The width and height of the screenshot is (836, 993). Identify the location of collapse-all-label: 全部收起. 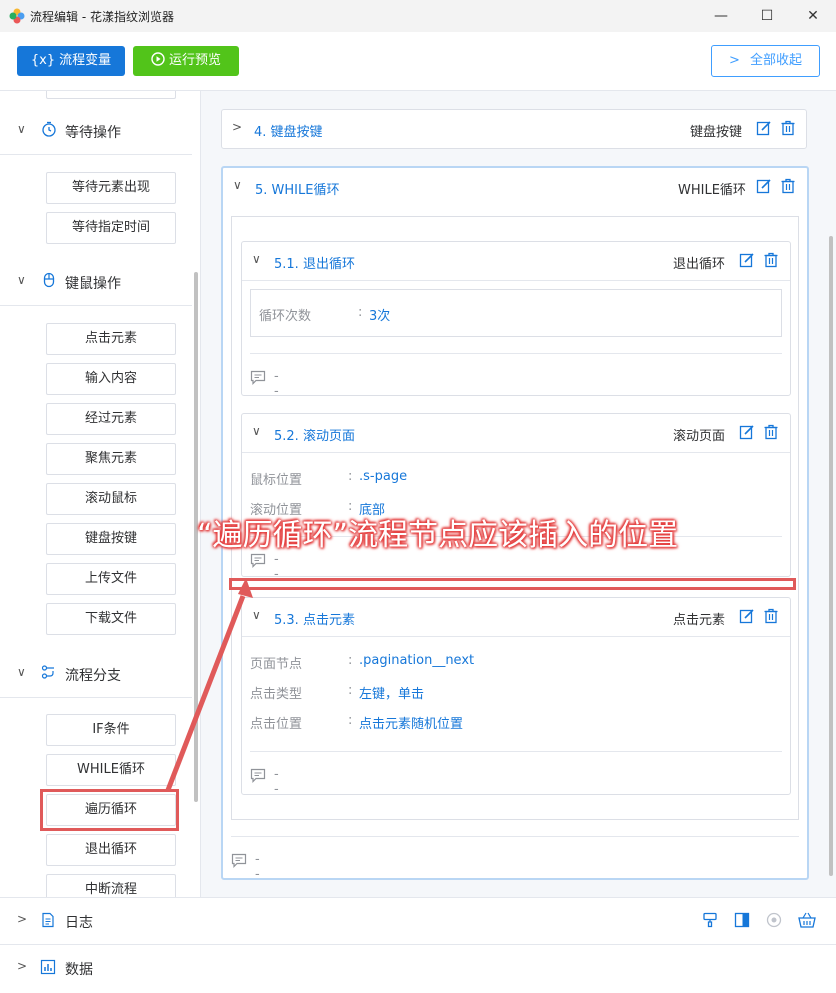
(775, 60).